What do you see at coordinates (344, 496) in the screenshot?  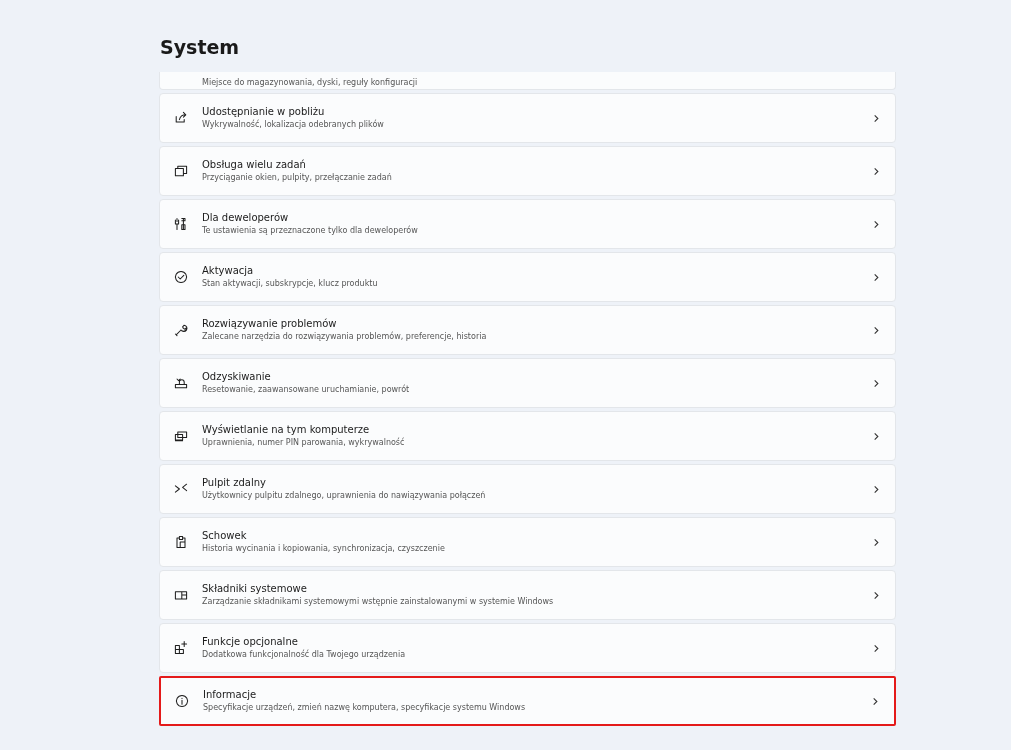 I see `item-description: Użytkownicy pulpitu zdalnego, uprawnienia do nawiązywania połączeń` at bounding box center [344, 496].